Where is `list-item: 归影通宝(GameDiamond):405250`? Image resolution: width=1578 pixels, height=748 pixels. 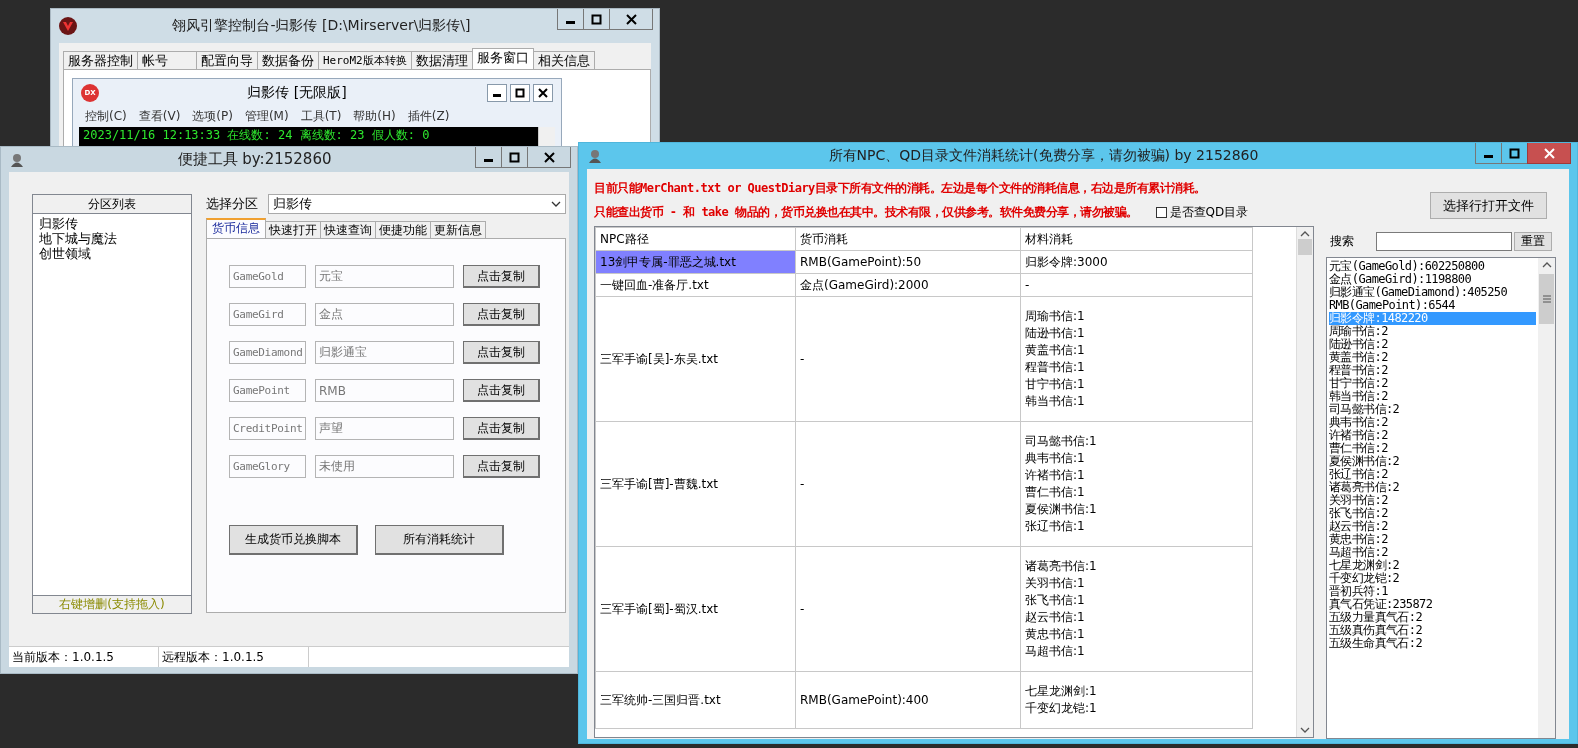
list-item: 归影通宝(GameDiamond):405250 is located at coordinates (1432, 292).